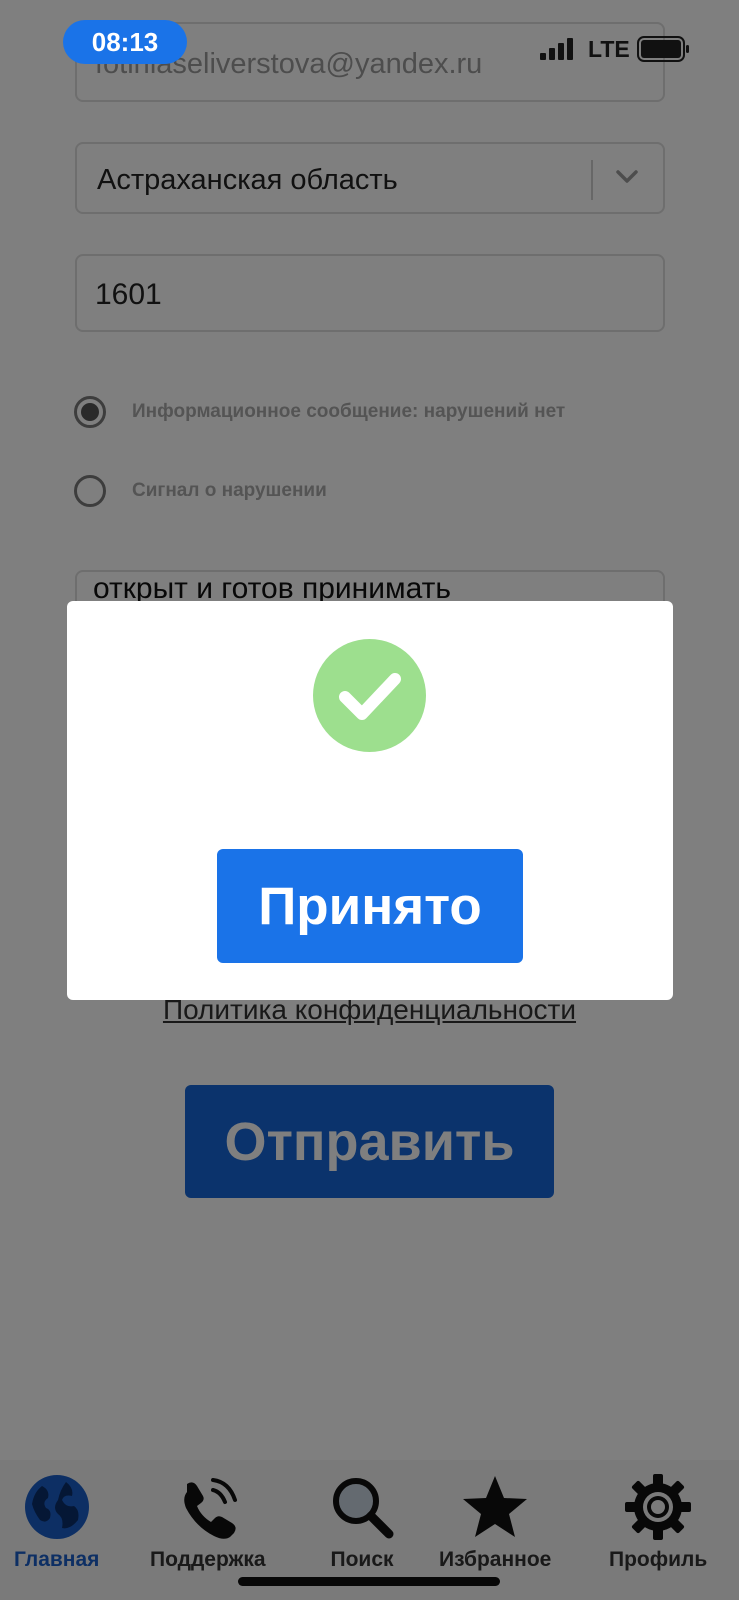 This screenshot has width=739, height=1600. What do you see at coordinates (556, 49) in the screenshot?
I see `signal-icon` at bounding box center [556, 49].